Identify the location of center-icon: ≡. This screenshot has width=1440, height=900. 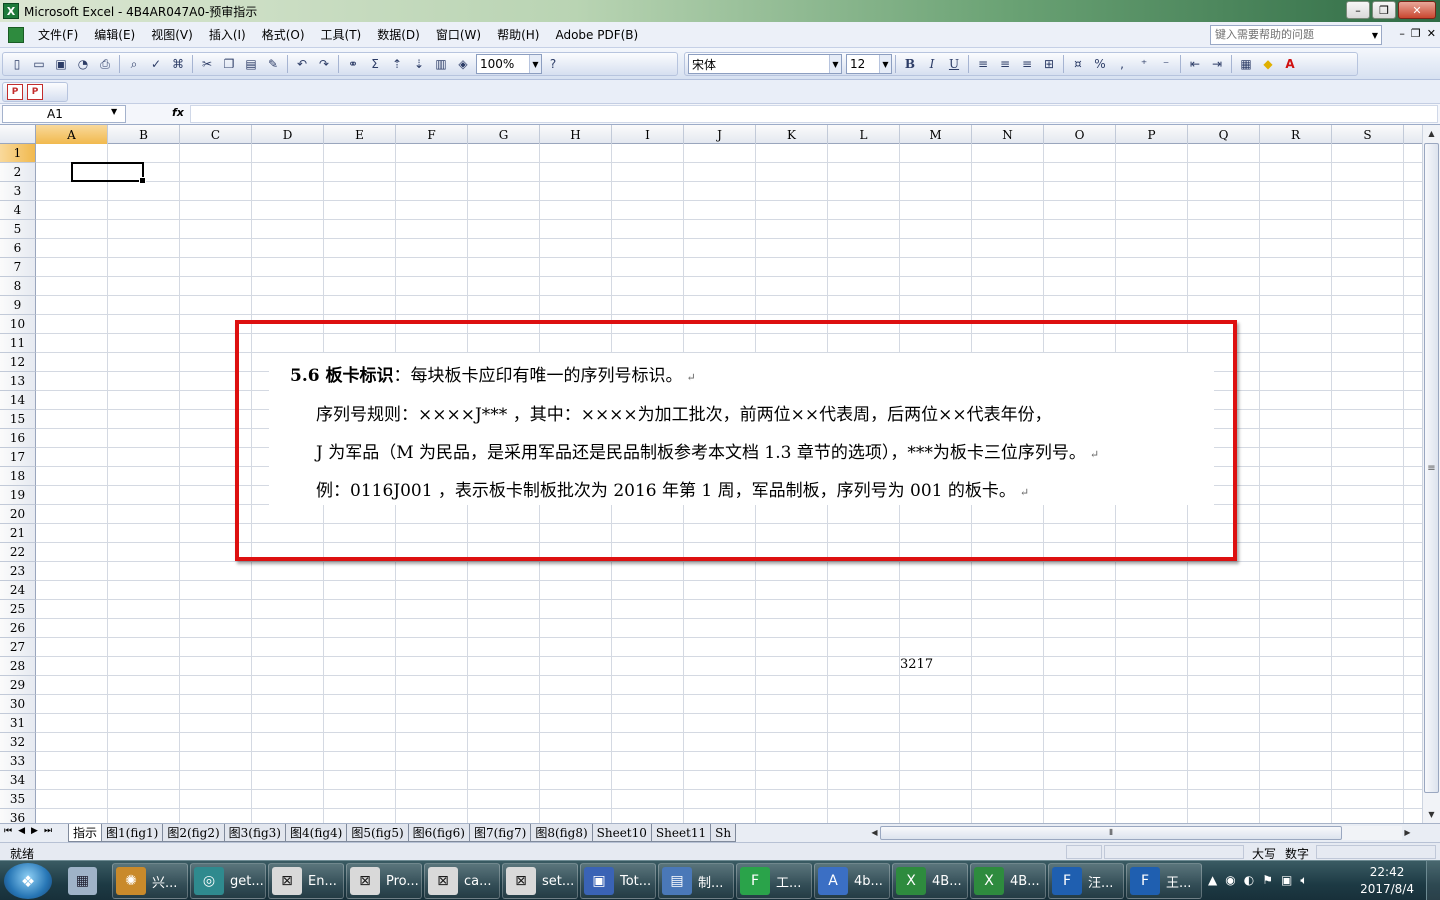
(1005, 64).